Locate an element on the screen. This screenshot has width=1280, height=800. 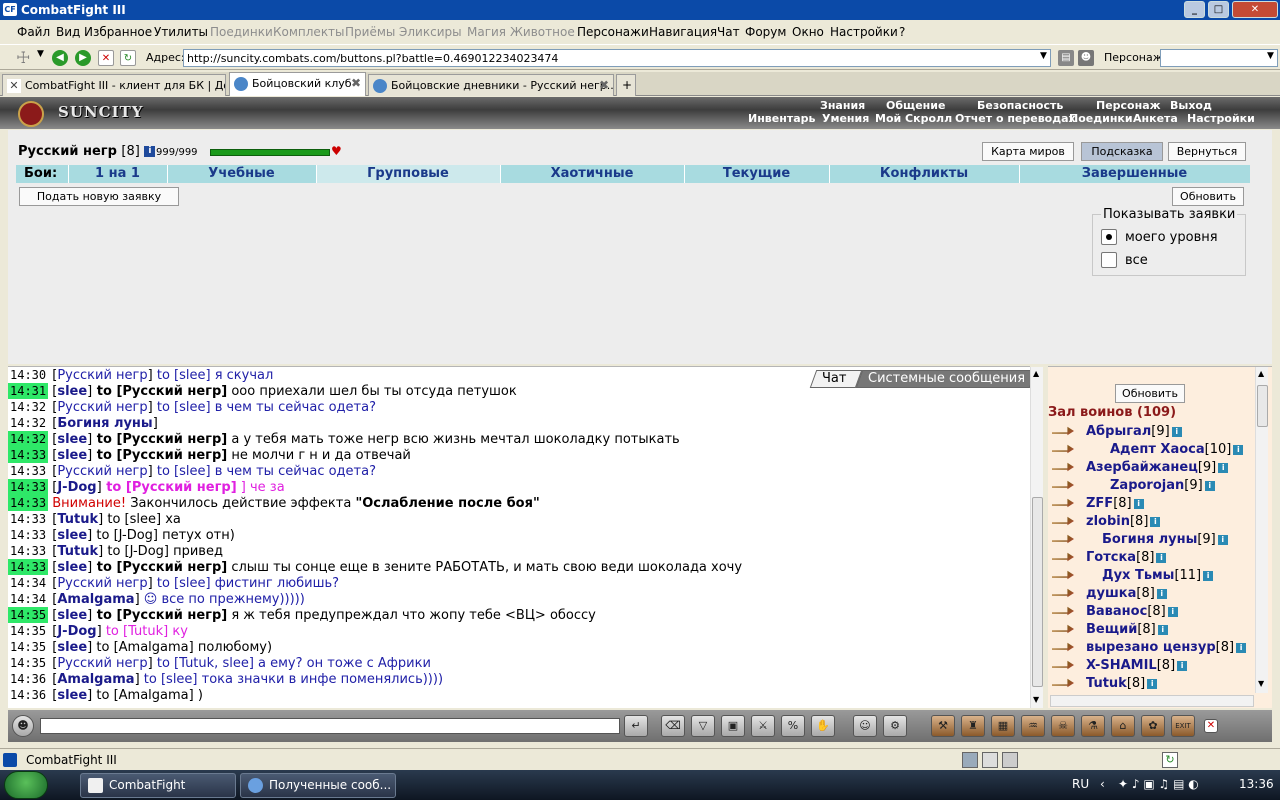
world-map-button: Карта миров is located at coordinates (1028, 151).